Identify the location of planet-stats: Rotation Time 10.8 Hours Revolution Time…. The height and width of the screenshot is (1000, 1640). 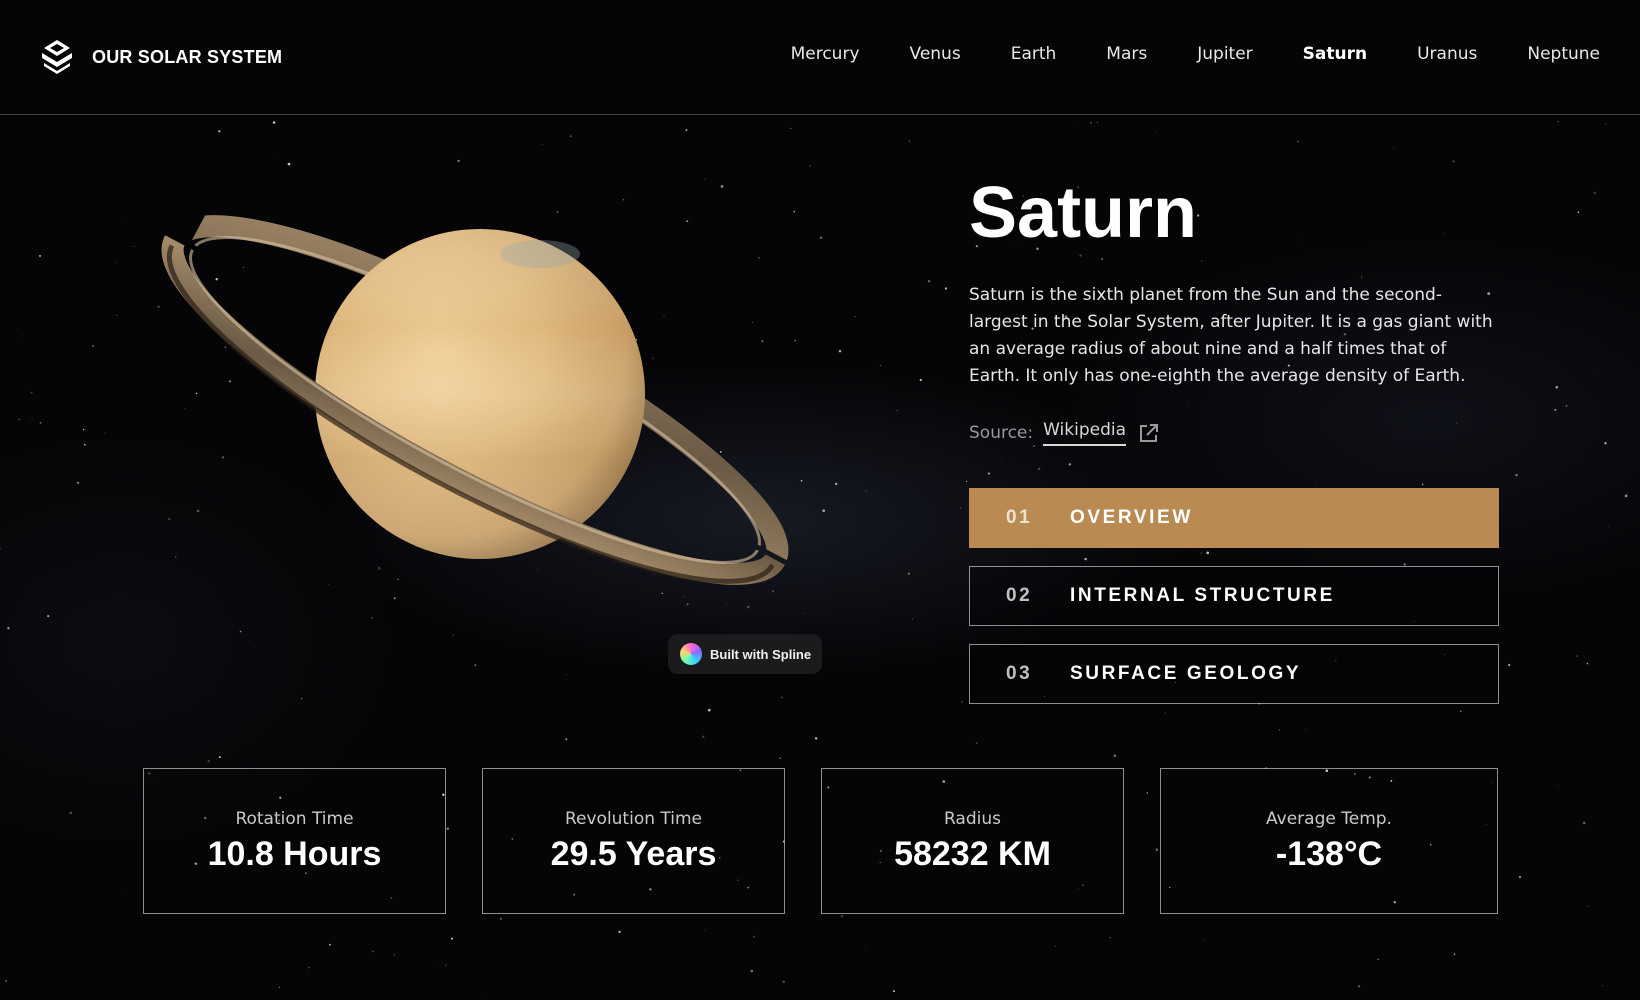
(820, 841).